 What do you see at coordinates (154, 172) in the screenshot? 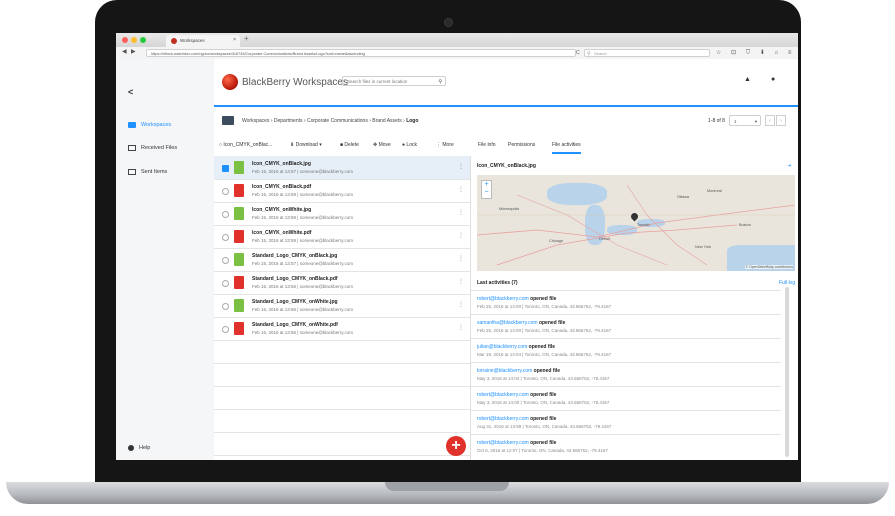
I see `sidebar-item-label: Sent Items` at bounding box center [154, 172].